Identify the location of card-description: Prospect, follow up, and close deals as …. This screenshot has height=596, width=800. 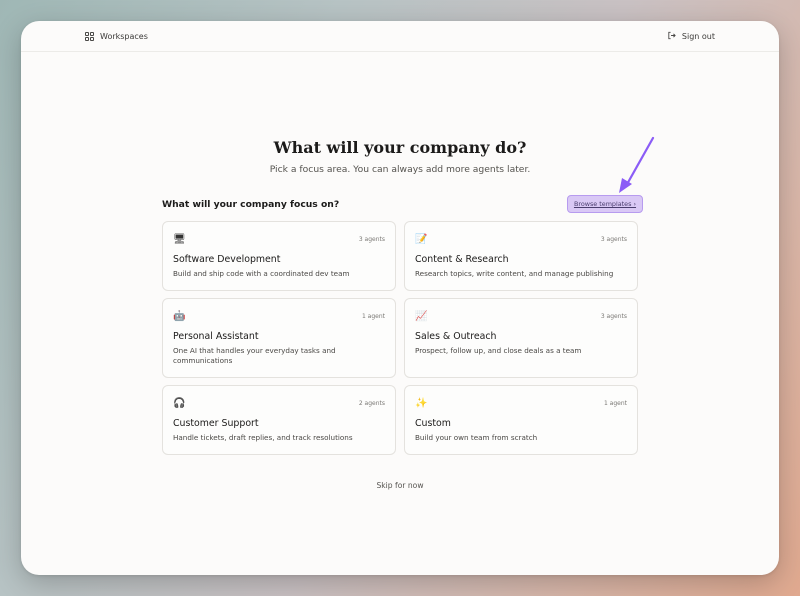
(498, 350).